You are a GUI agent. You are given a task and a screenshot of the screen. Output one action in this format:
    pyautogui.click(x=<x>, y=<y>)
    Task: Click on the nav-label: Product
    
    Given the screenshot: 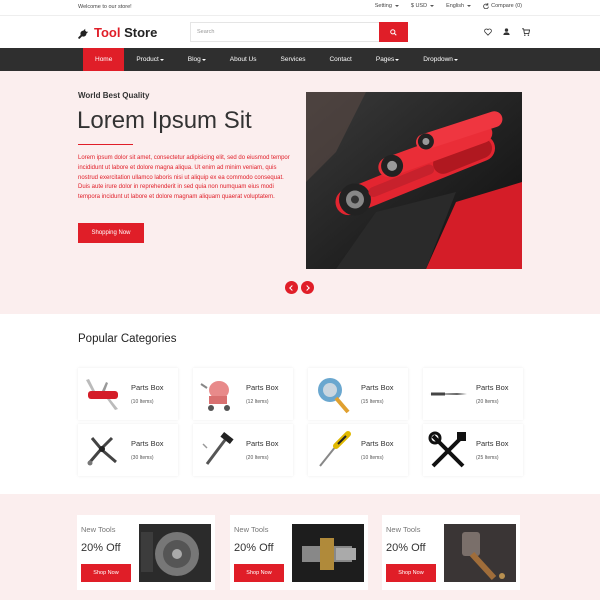 What is the action you would take?
    pyautogui.click(x=147, y=59)
    